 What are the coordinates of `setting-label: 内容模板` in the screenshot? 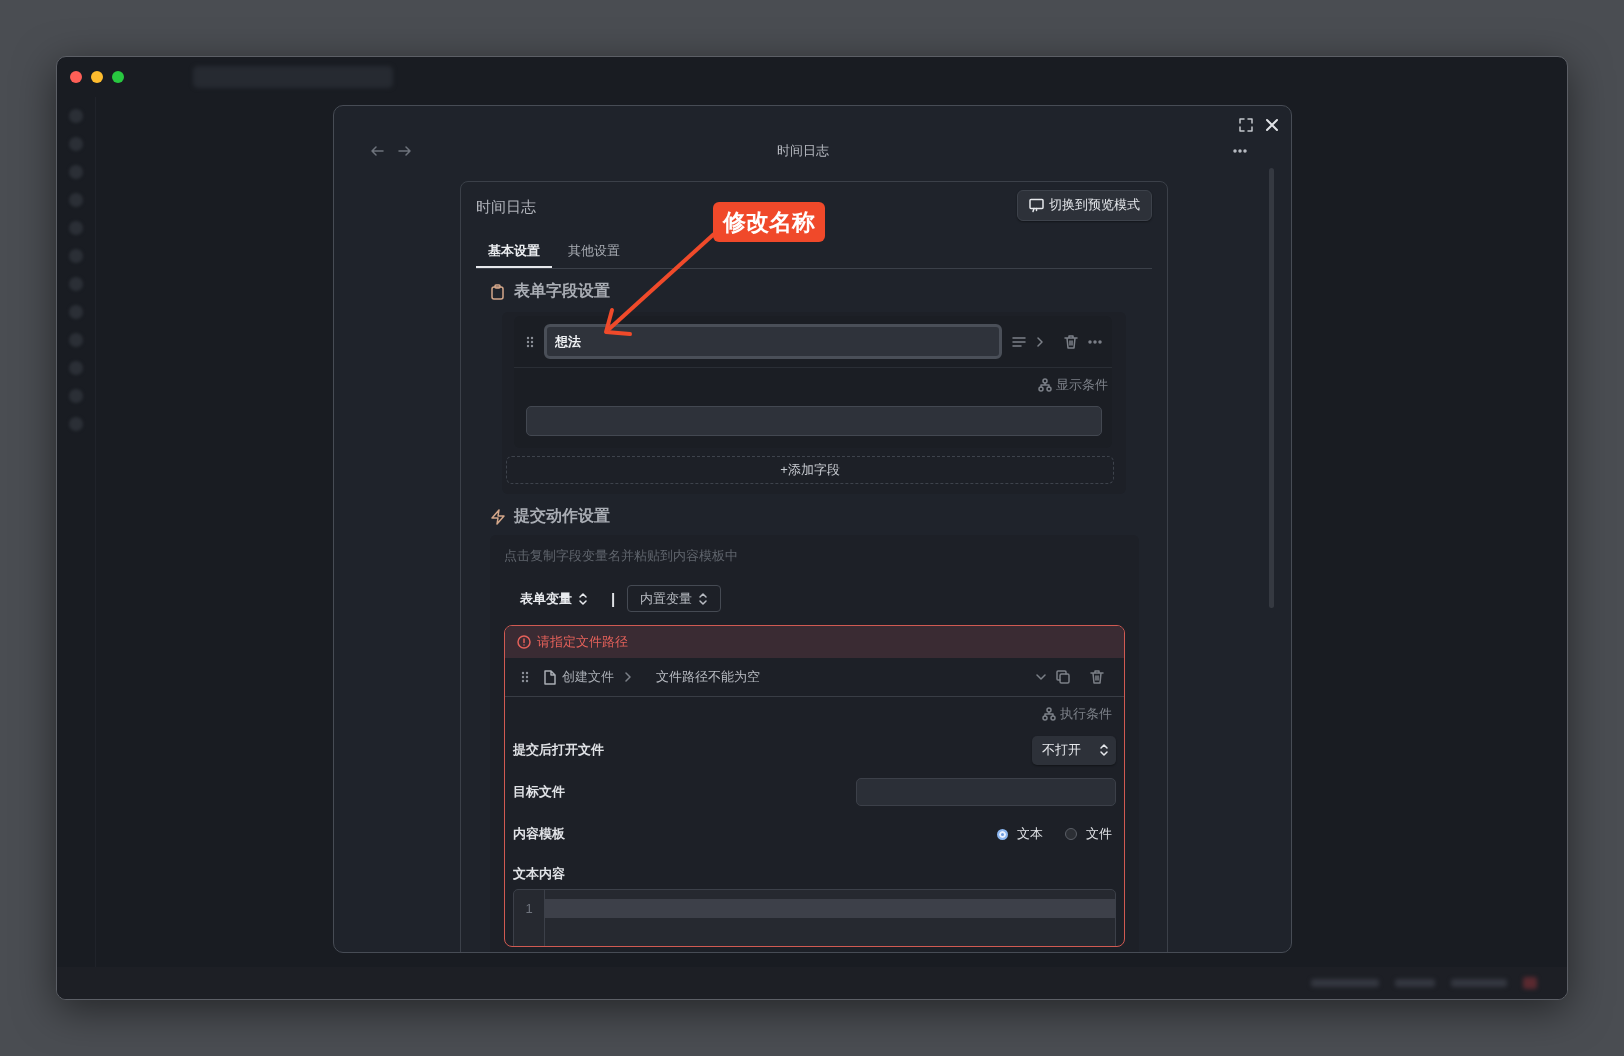 It's located at (539, 834).